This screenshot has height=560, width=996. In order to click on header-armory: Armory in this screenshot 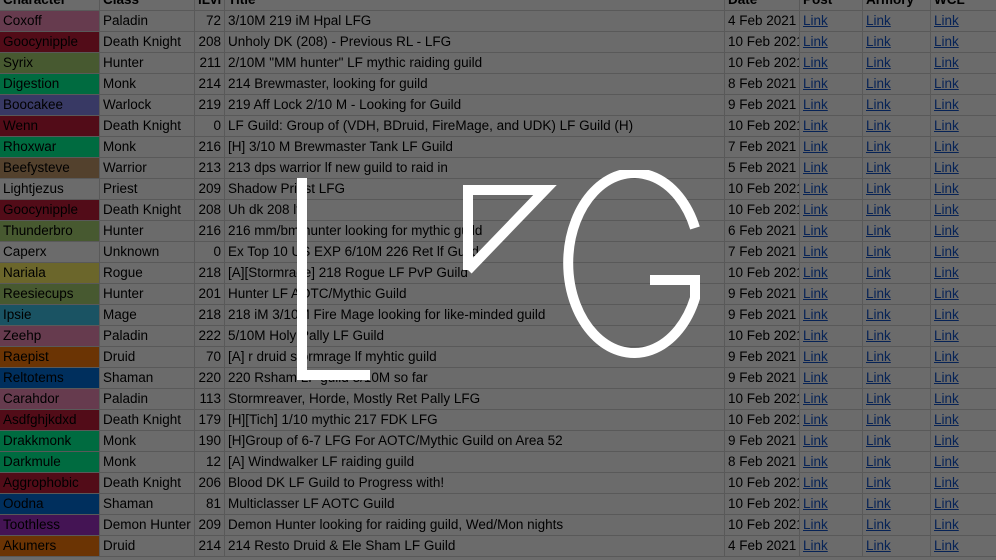, I will do `click(897, 5)`.